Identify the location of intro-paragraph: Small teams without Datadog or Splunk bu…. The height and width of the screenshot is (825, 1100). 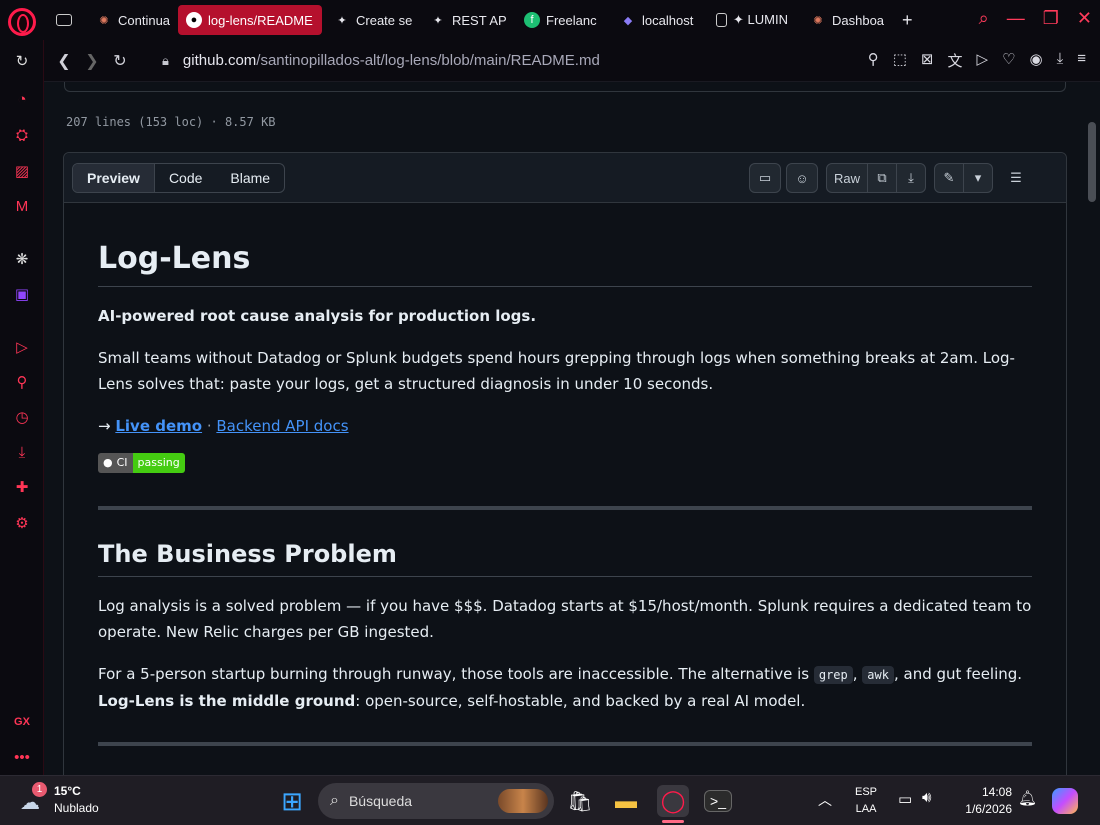
(556, 371).